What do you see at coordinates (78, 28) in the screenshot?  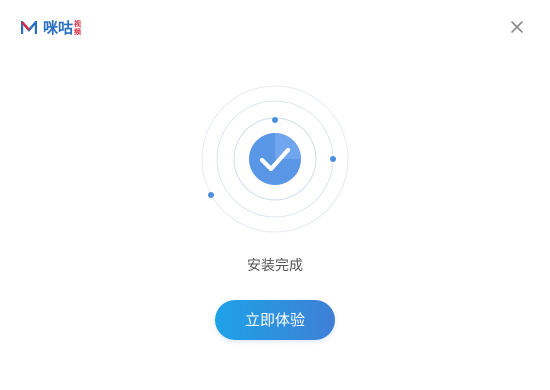 I see `logo-subtext: 视频` at bounding box center [78, 28].